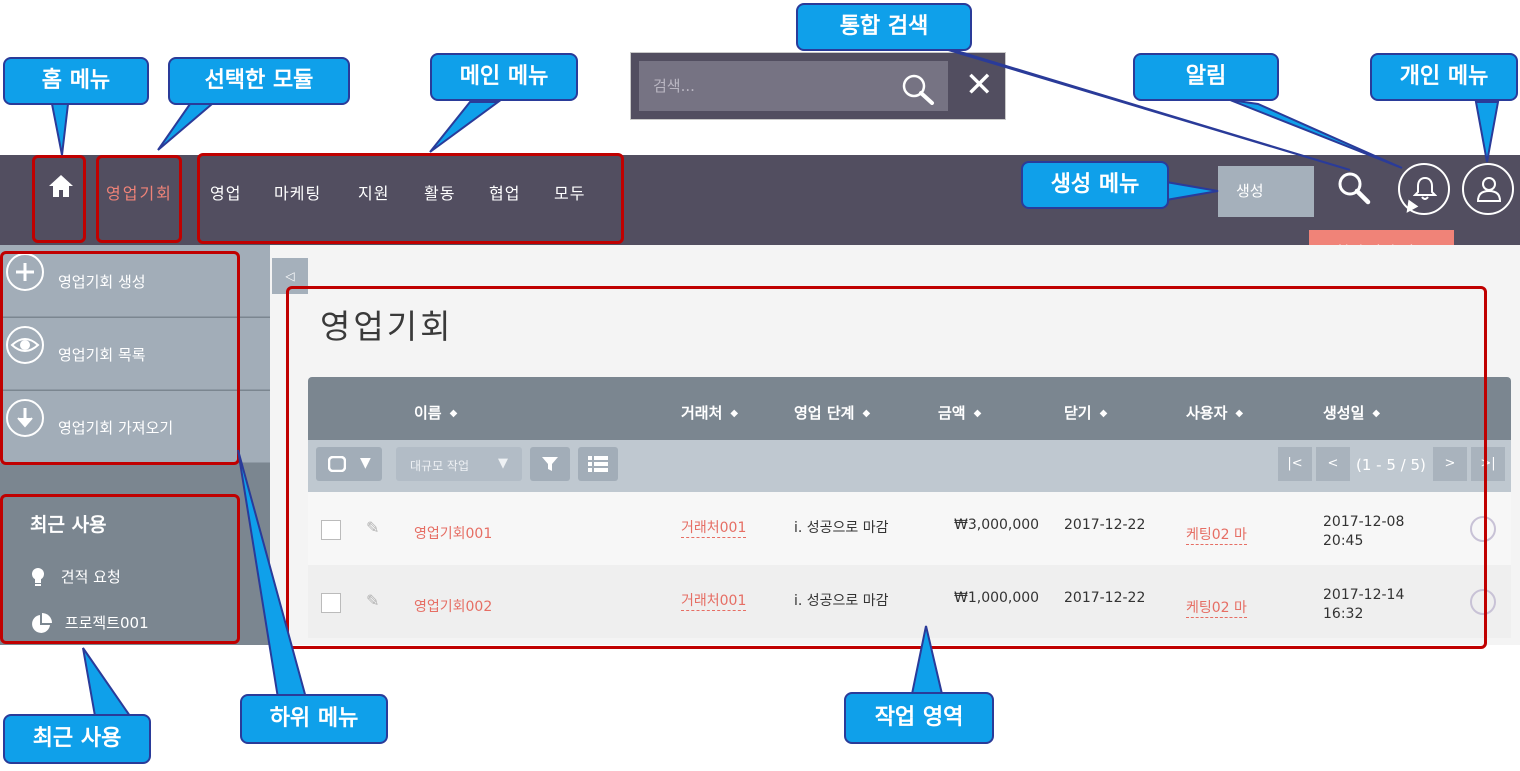  Describe the element at coordinates (504, 77) in the screenshot. I see `callout-main-menu: 메인 메뉴` at that location.